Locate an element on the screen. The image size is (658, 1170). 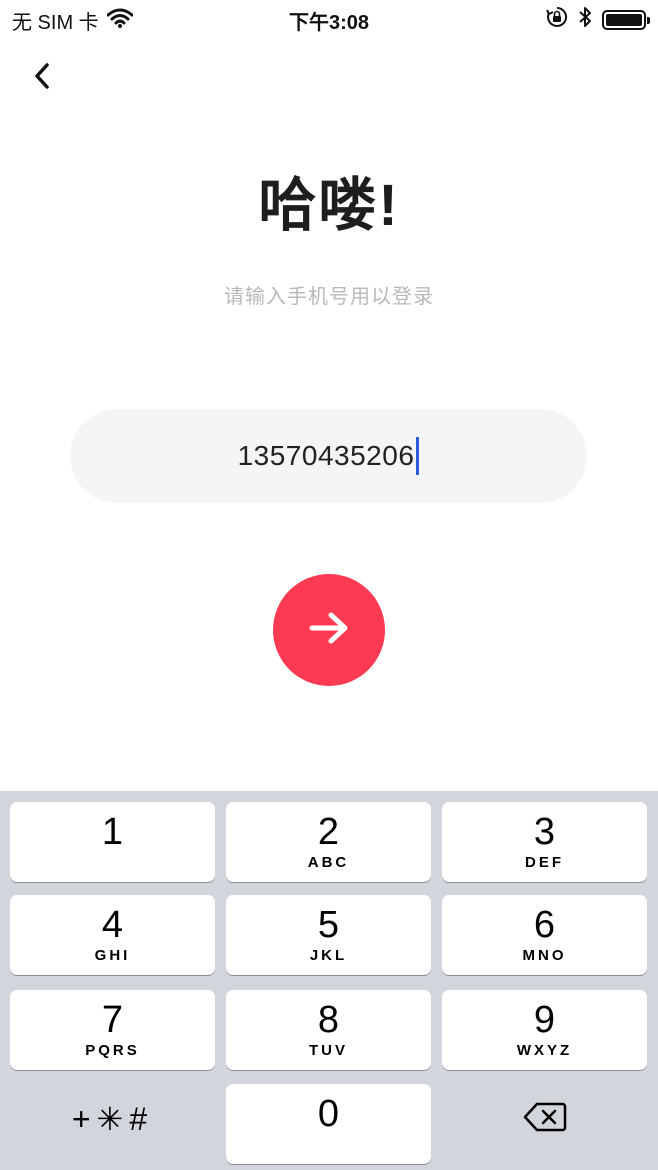
key-digit: 9 is located at coordinates (544, 1020).